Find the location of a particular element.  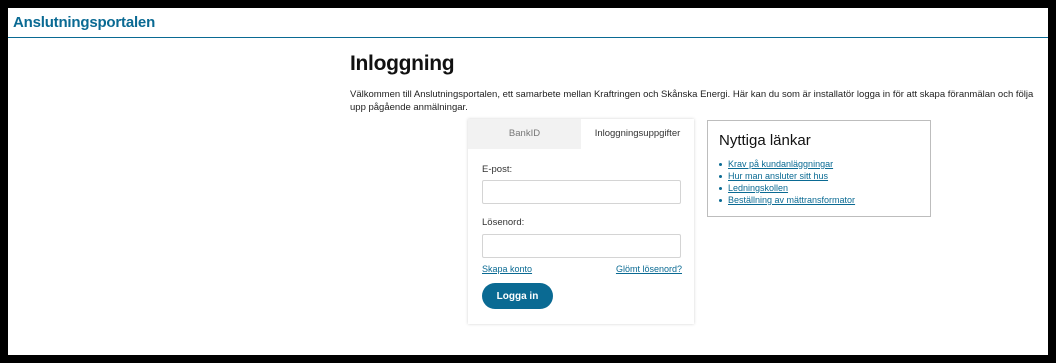

page-title: Inloggning is located at coordinates (402, 63).